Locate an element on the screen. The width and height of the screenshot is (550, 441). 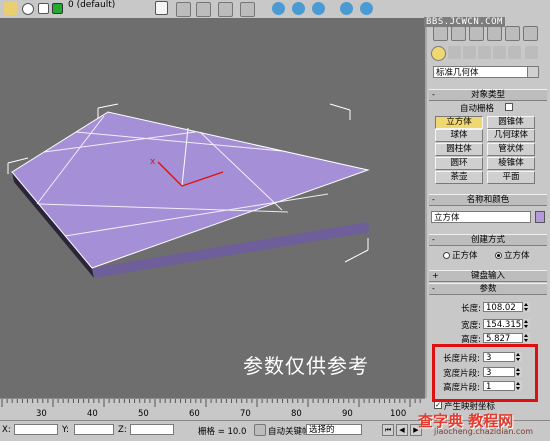
length-field: 108.02 is located at coordinates (506, 307).